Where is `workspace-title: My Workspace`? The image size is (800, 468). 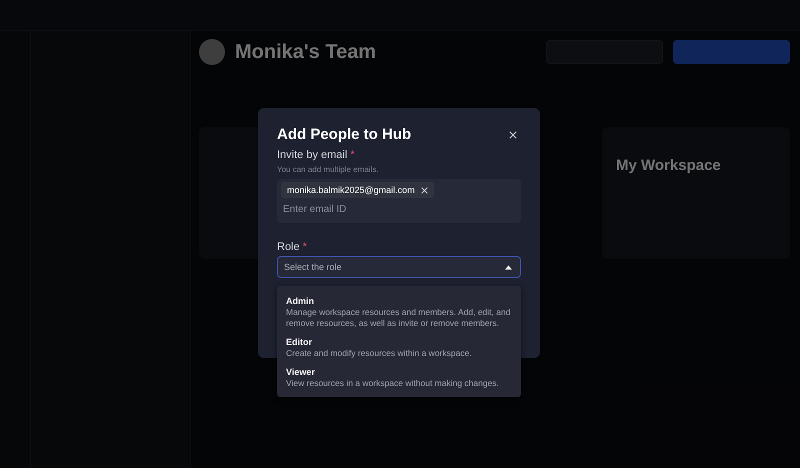 workspace-title: My Workspace is located at coordinates (668, 165).